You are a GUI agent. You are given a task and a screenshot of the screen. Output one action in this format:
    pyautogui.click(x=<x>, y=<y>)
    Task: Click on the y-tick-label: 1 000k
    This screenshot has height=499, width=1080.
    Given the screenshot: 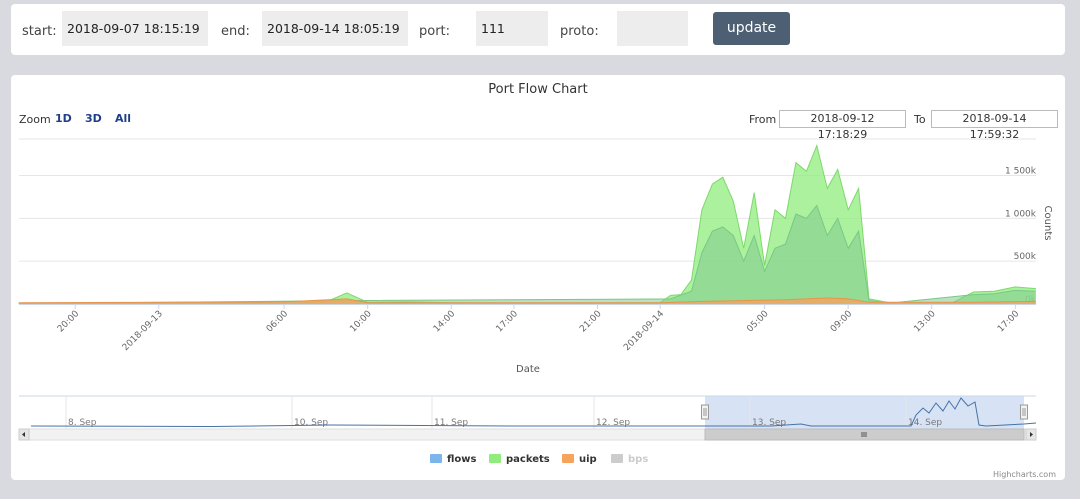 What is the action you would take?
    pyautogui.click(x=1021, y=214)
    